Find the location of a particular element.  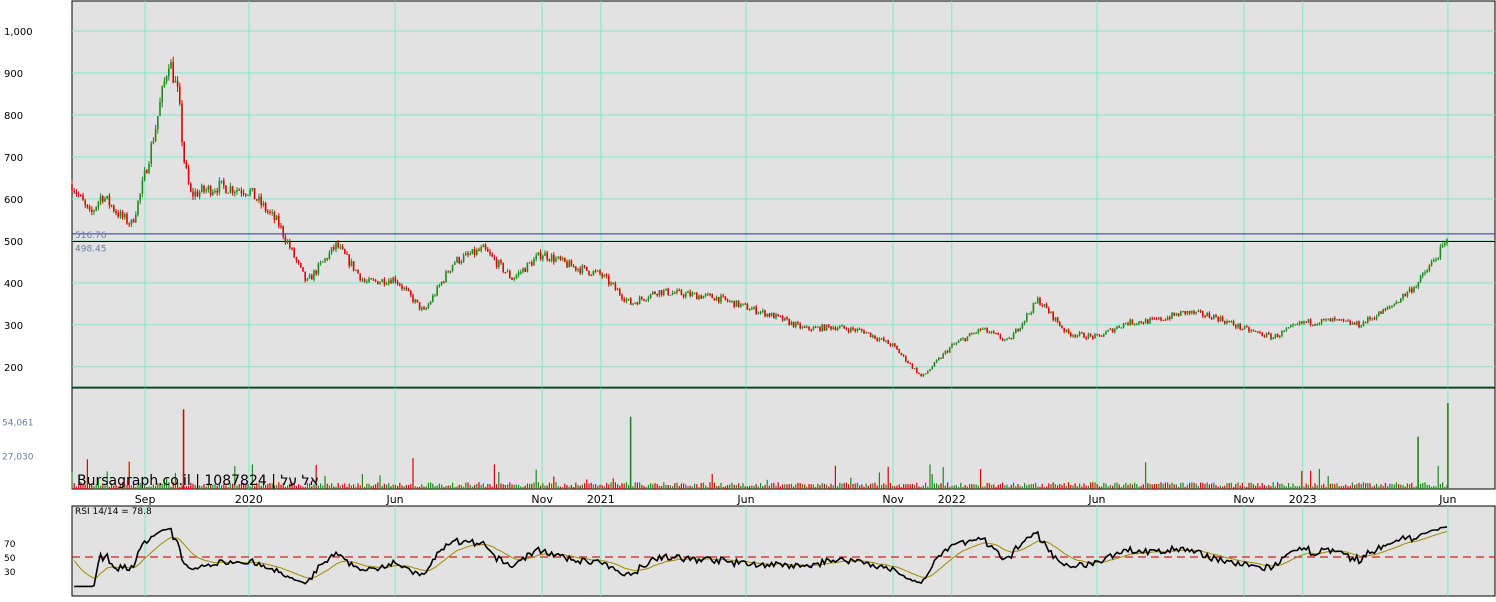

price-tick-label: 200 is located at coordinates (13, 368).